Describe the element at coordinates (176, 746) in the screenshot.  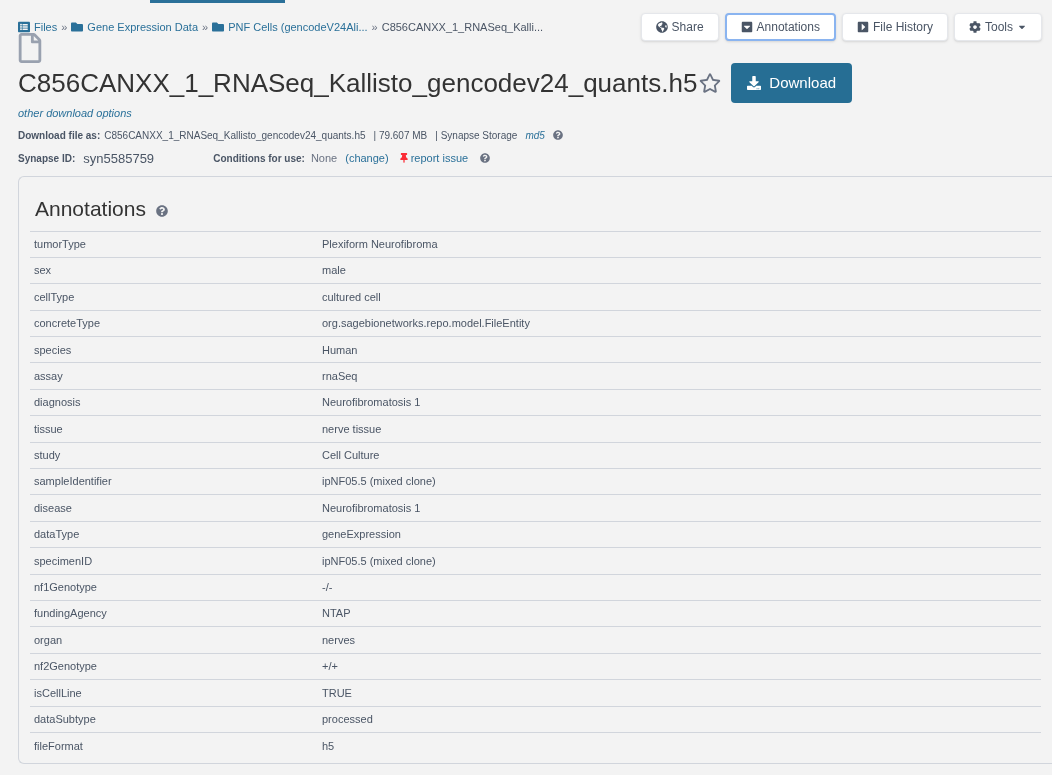
I see `annotation-key: fileFormat` at that location.